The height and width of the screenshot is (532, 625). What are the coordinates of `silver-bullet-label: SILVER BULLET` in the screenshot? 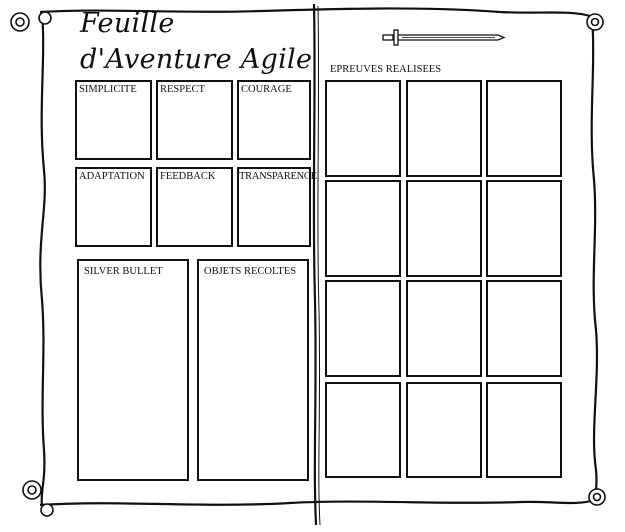 It's located at (123, 271).